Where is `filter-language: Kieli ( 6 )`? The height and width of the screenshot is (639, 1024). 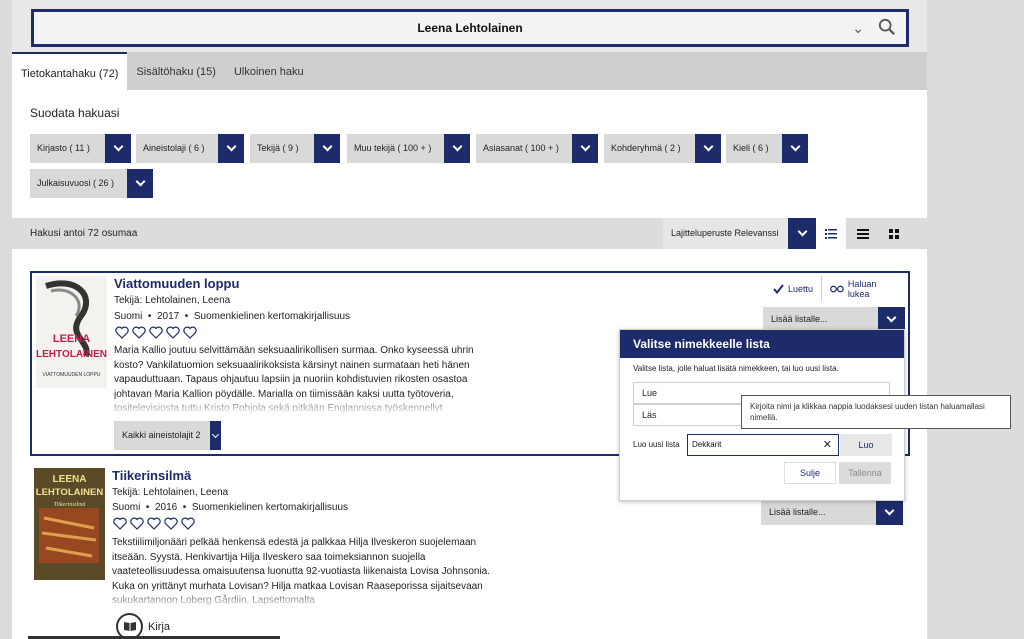
filter-language: Kieli ( 6 ) is located at coordinates (767, 148).